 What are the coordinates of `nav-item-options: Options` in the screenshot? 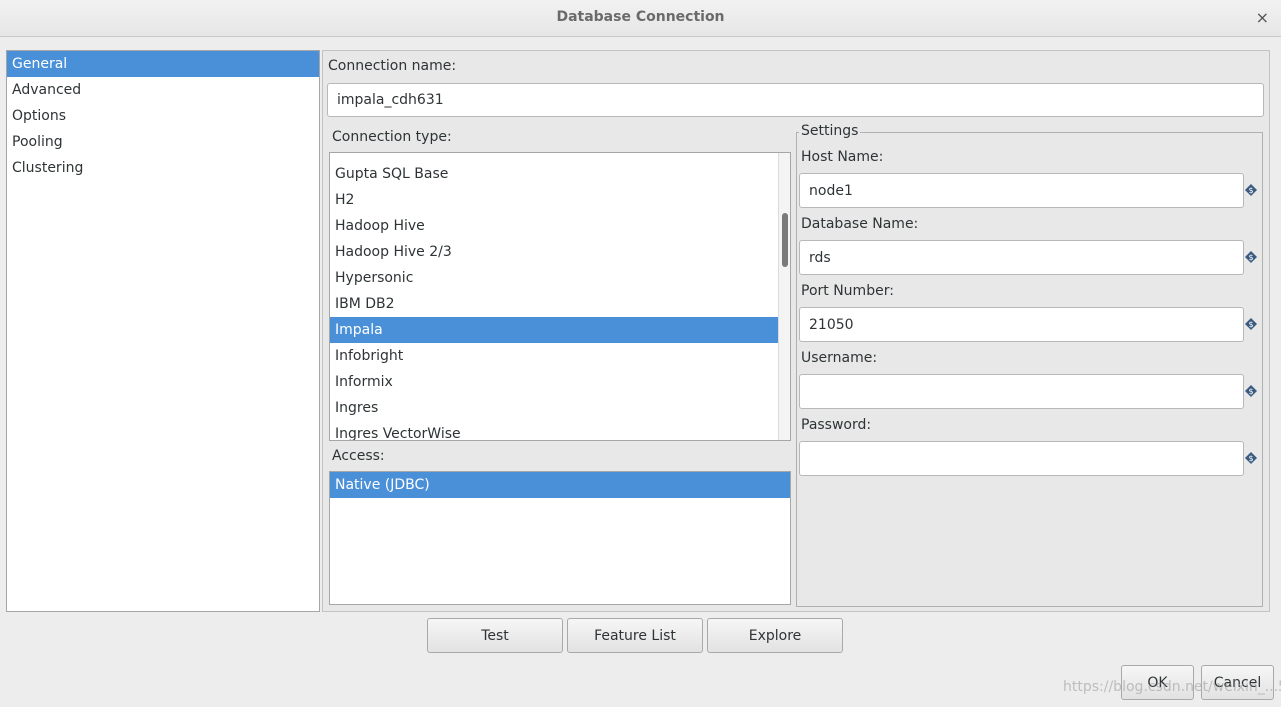 It's located at (163, 116).